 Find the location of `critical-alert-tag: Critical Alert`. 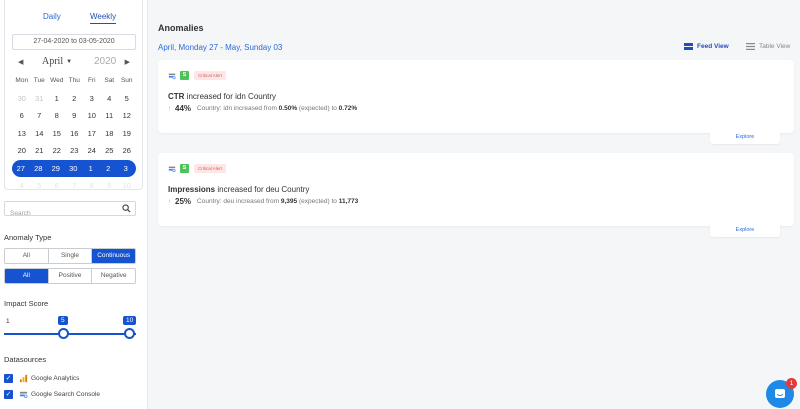

critical-alert-tag: Critical Alert is located at coordinates (210, 168).